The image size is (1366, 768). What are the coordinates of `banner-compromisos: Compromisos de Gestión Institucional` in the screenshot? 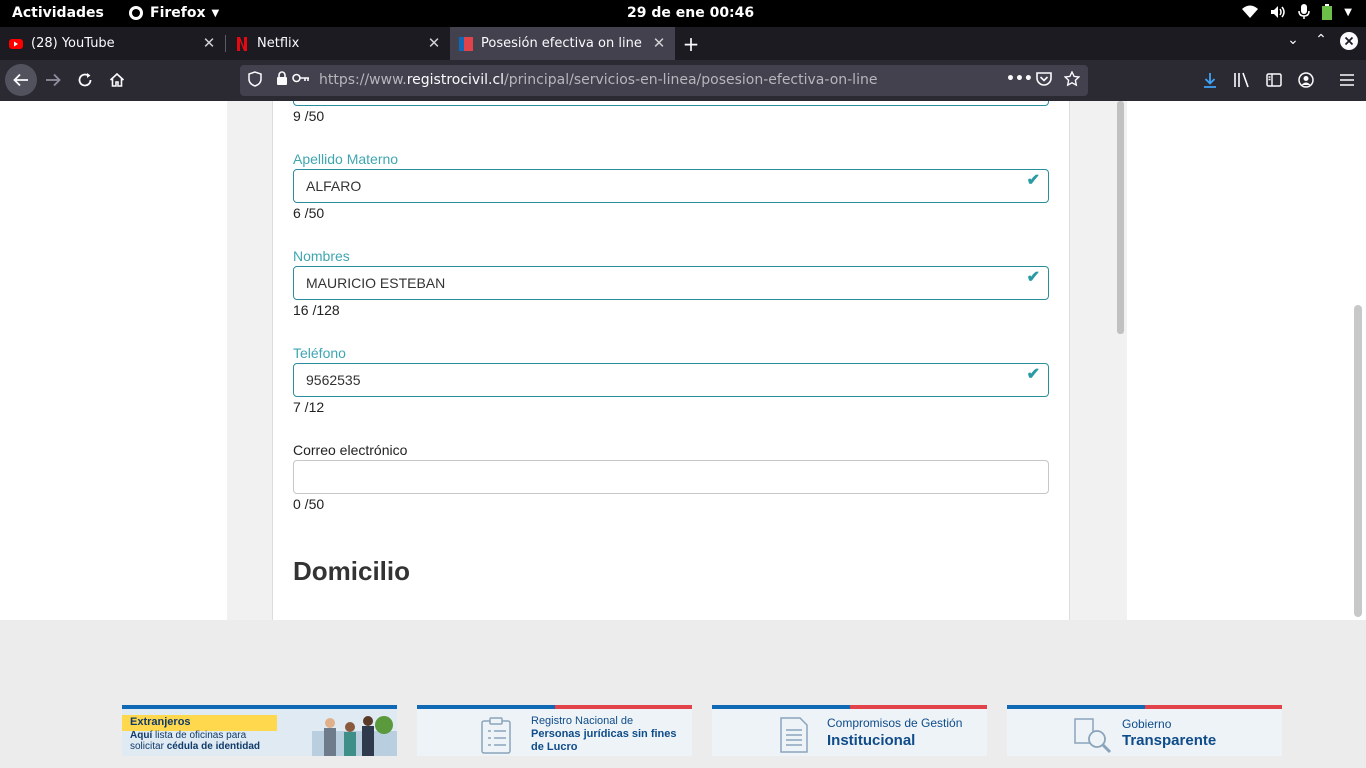 It's located at (849, 730).